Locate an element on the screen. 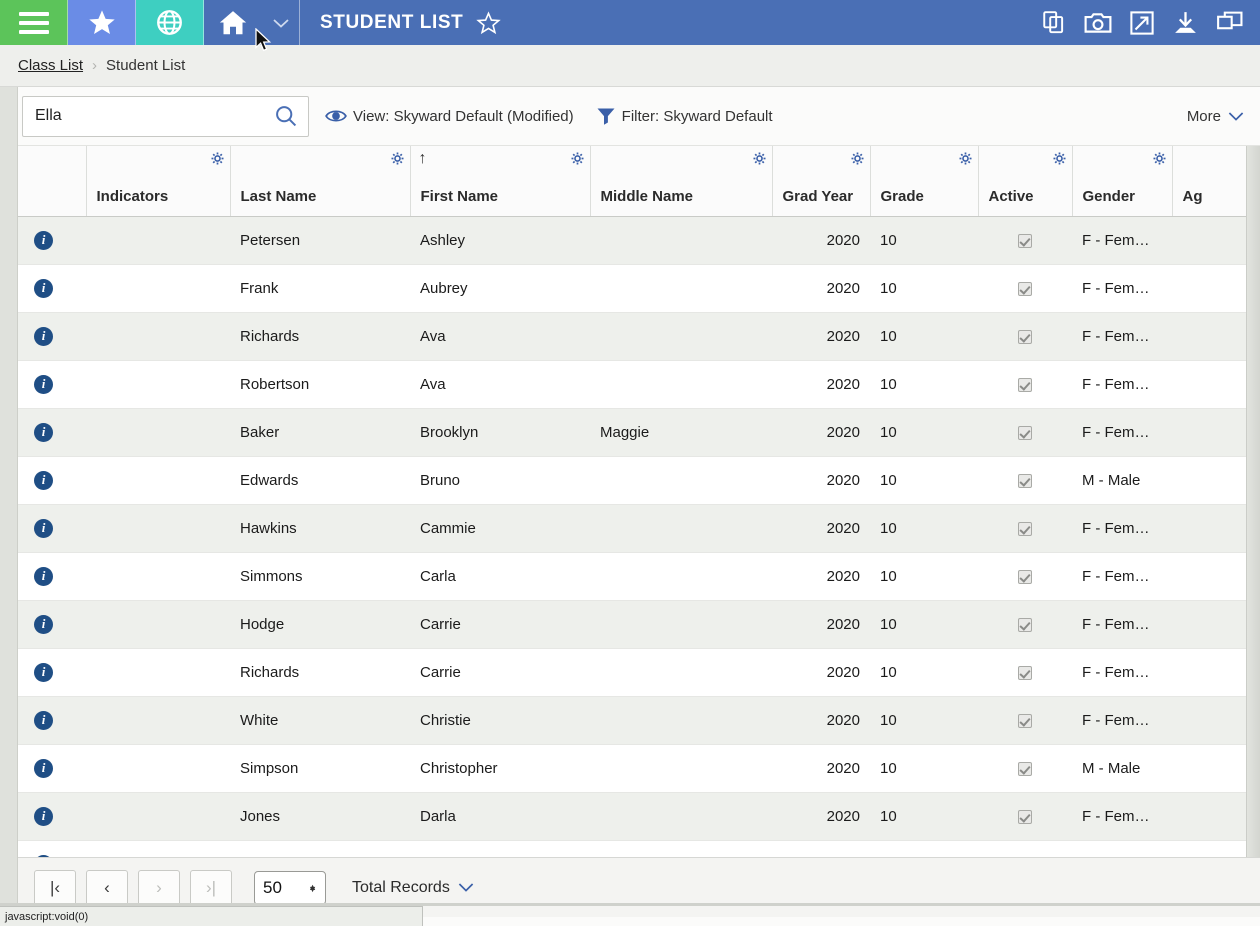 This screenshot has width=1260, height=926. column-header-info is located at coordinates (52, 181).